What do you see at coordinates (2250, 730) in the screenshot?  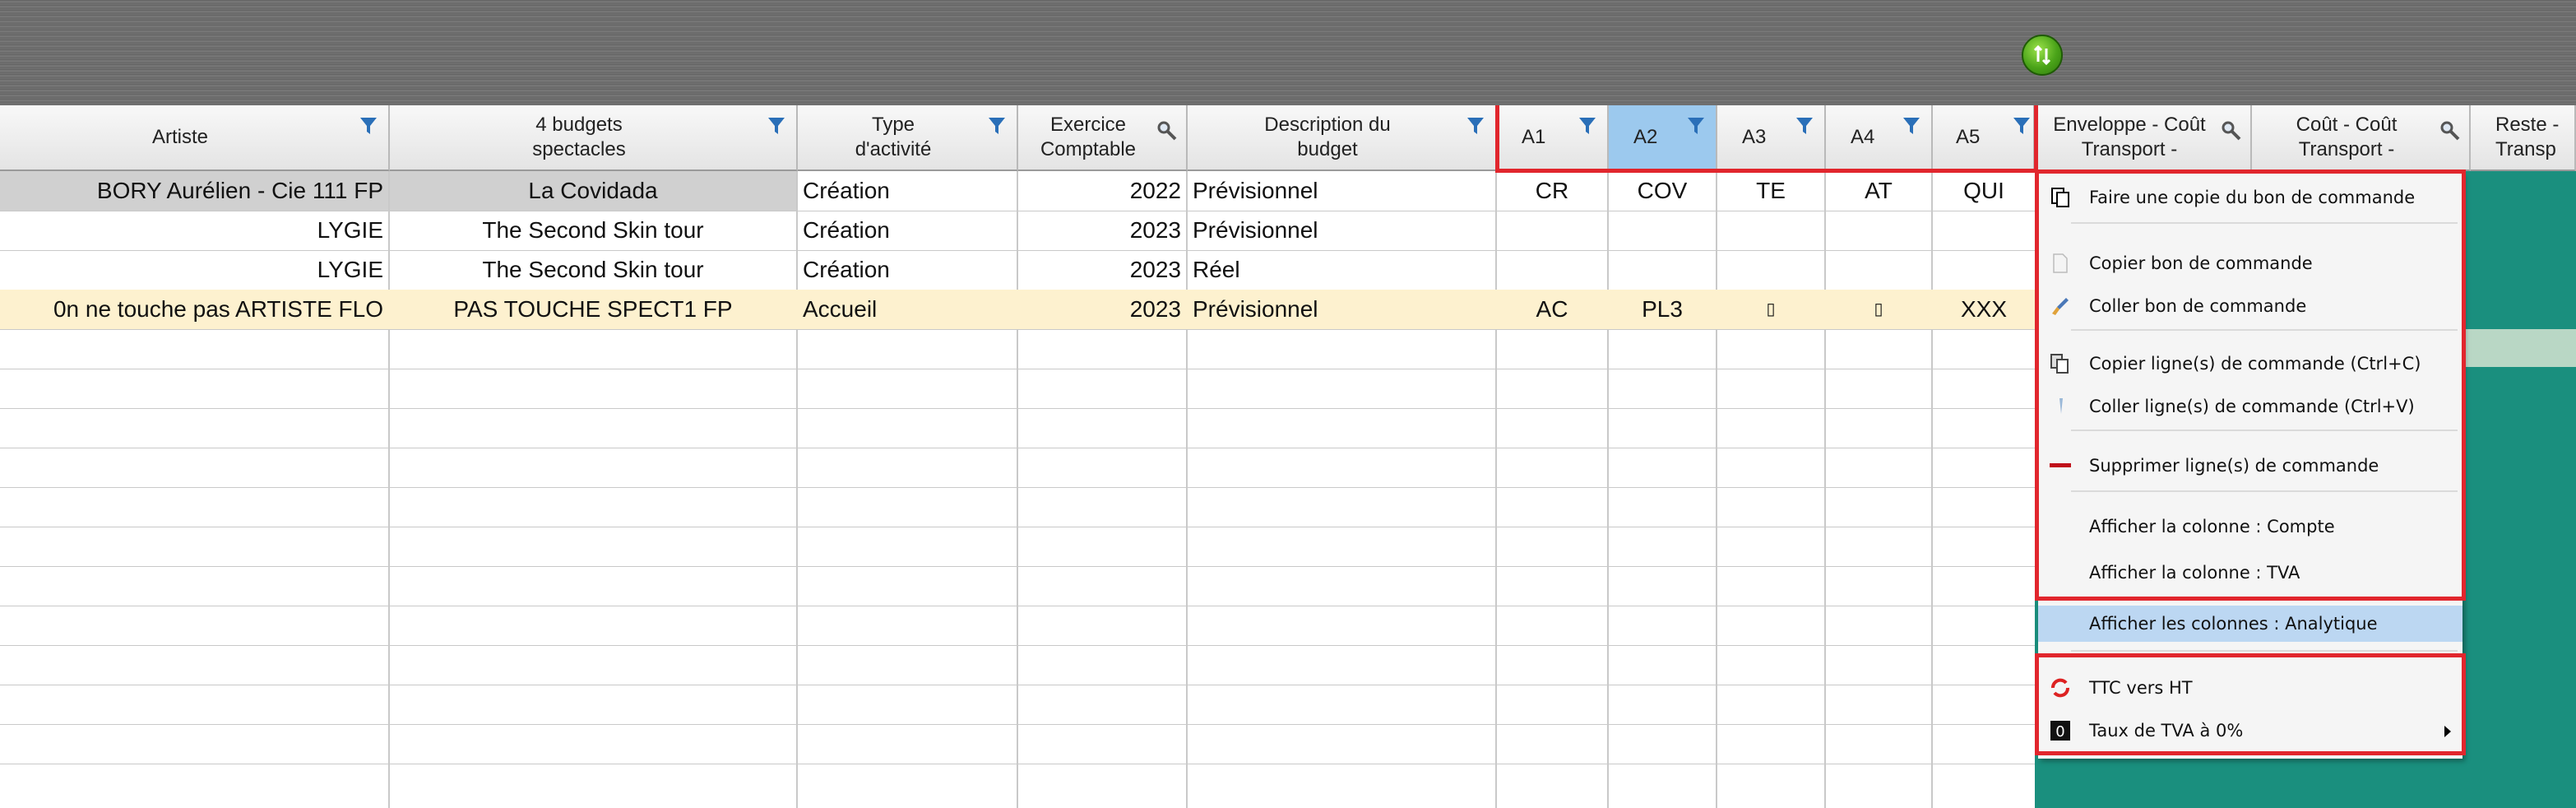 I see `menu-item-tva-zero: 0 Taux de TVA à 0%` at bounding box center [2250, 730].